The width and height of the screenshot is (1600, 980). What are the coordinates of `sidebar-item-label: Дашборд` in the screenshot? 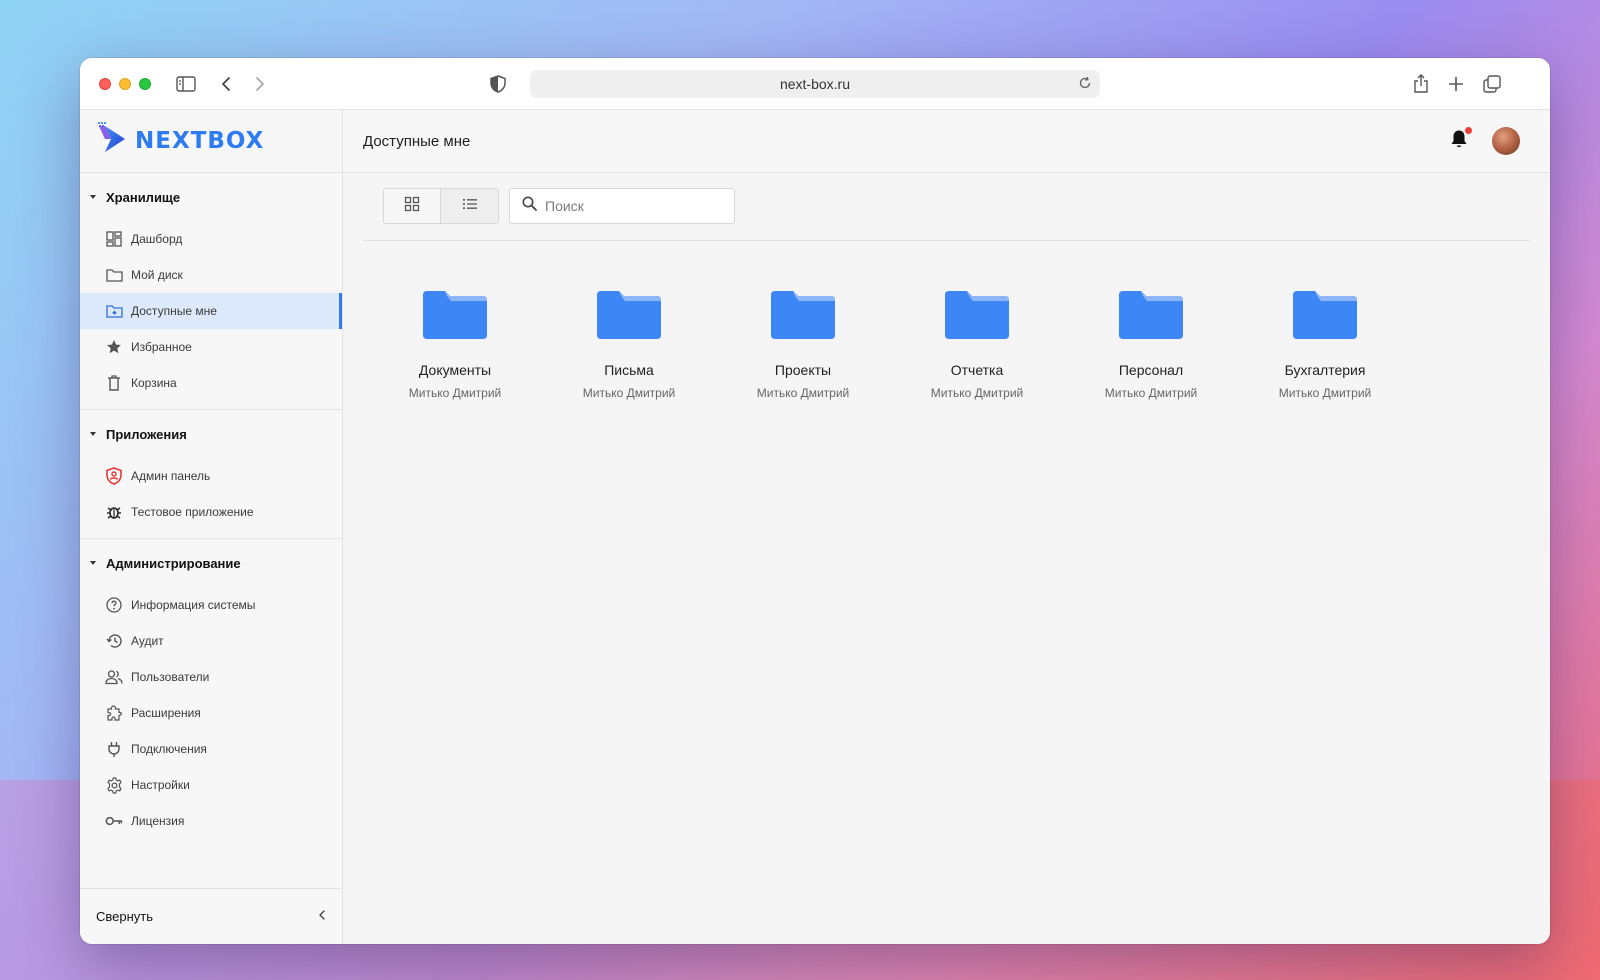 It's located at (157, 239).